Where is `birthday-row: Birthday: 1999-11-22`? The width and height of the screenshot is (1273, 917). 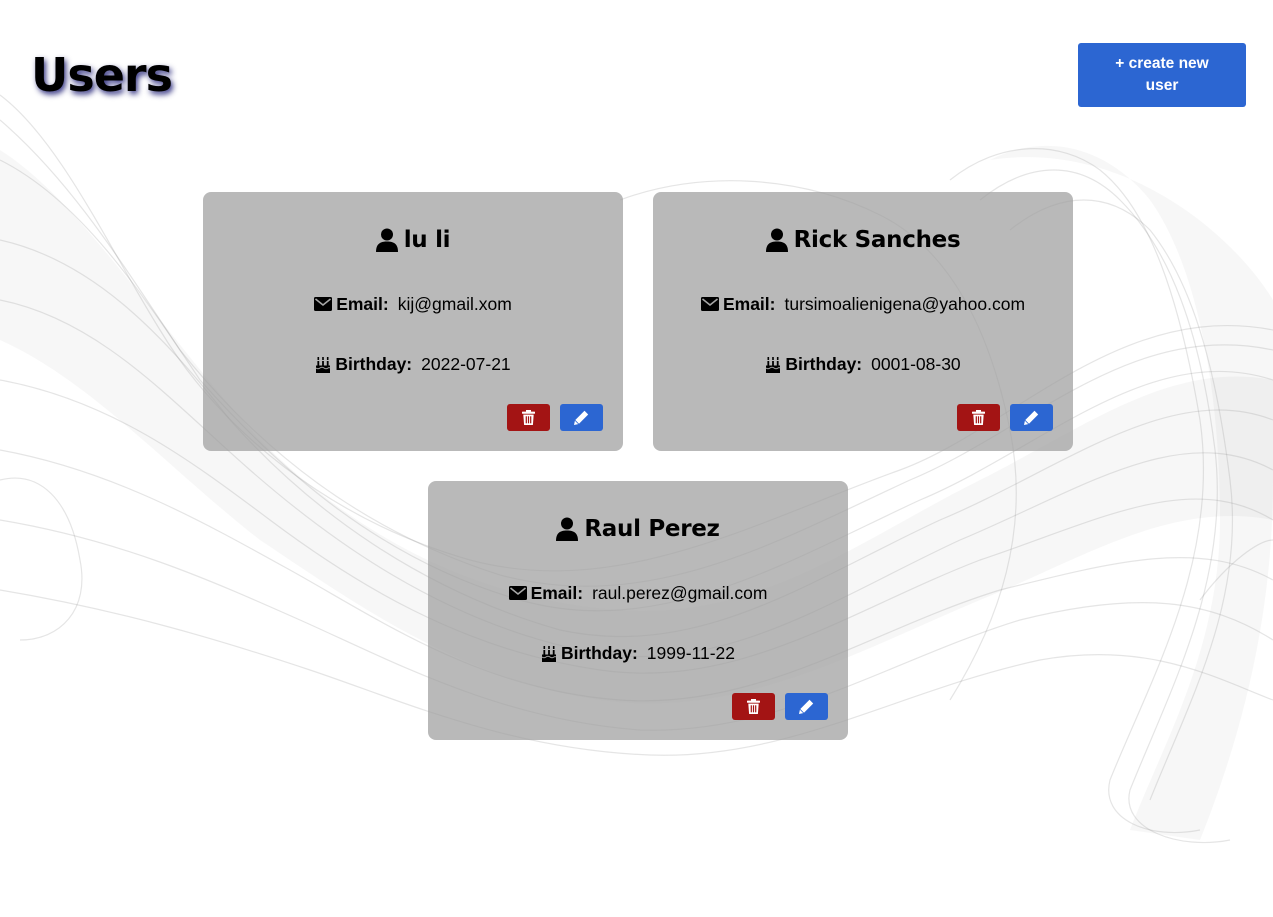
birthday-row: Birthday: 1999-11-22 is located at coordinates (638, 653).